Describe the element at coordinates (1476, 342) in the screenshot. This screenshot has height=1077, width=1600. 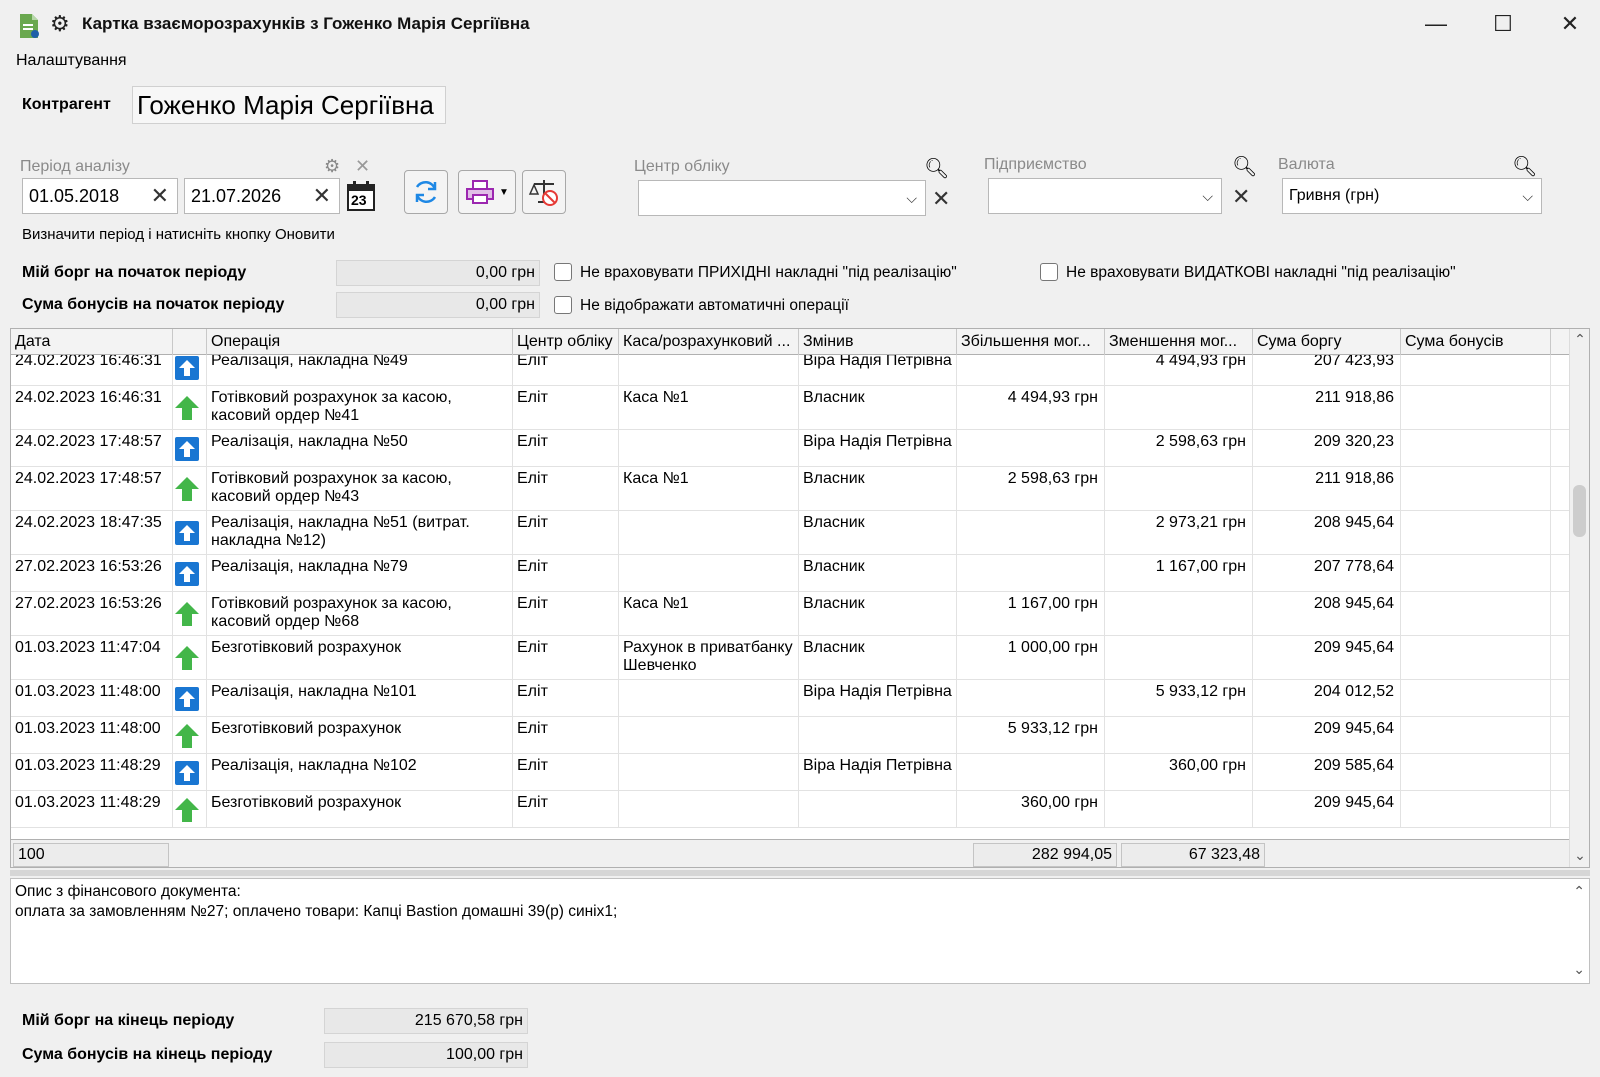
I see `header-col-bonus: Сума бонусів` at that location.